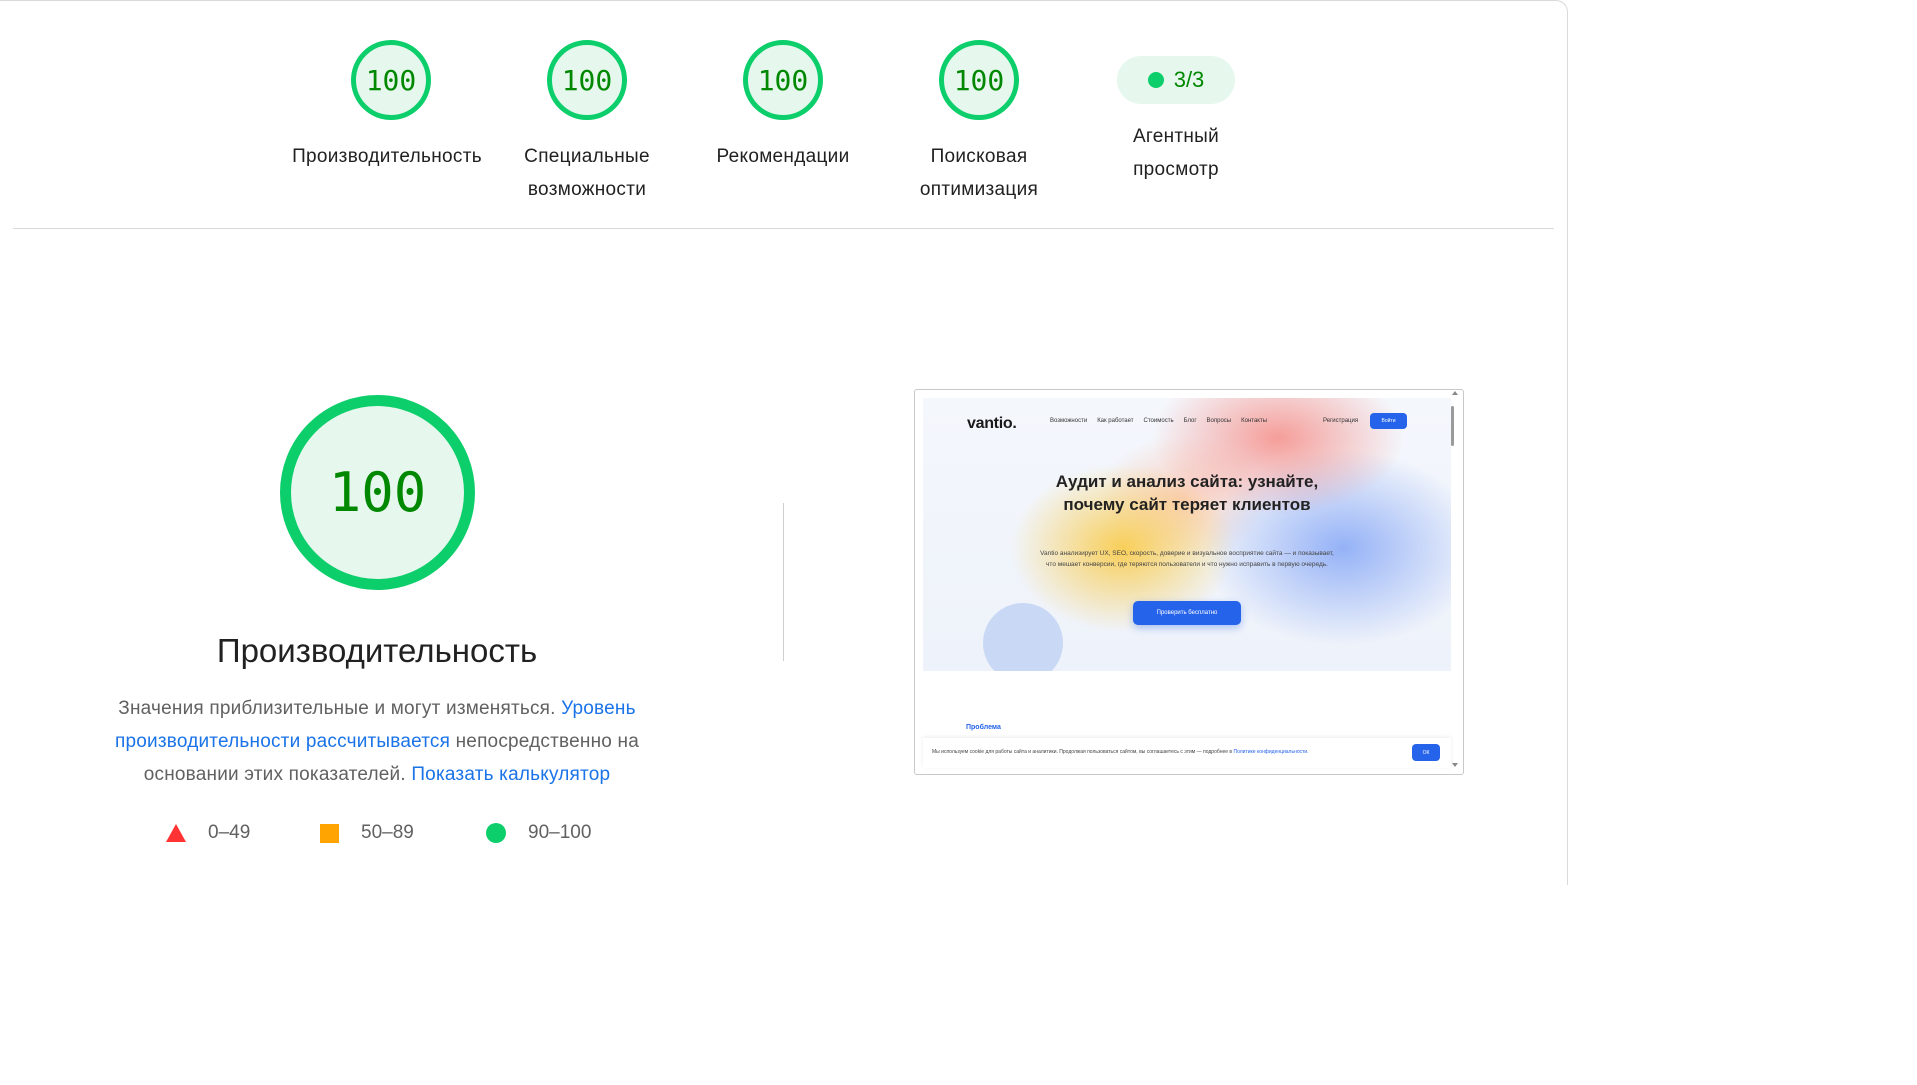 The height and width of the screenshot is (1085, 1917). I want to click on triangle-fail-icon, so click(176, 833).